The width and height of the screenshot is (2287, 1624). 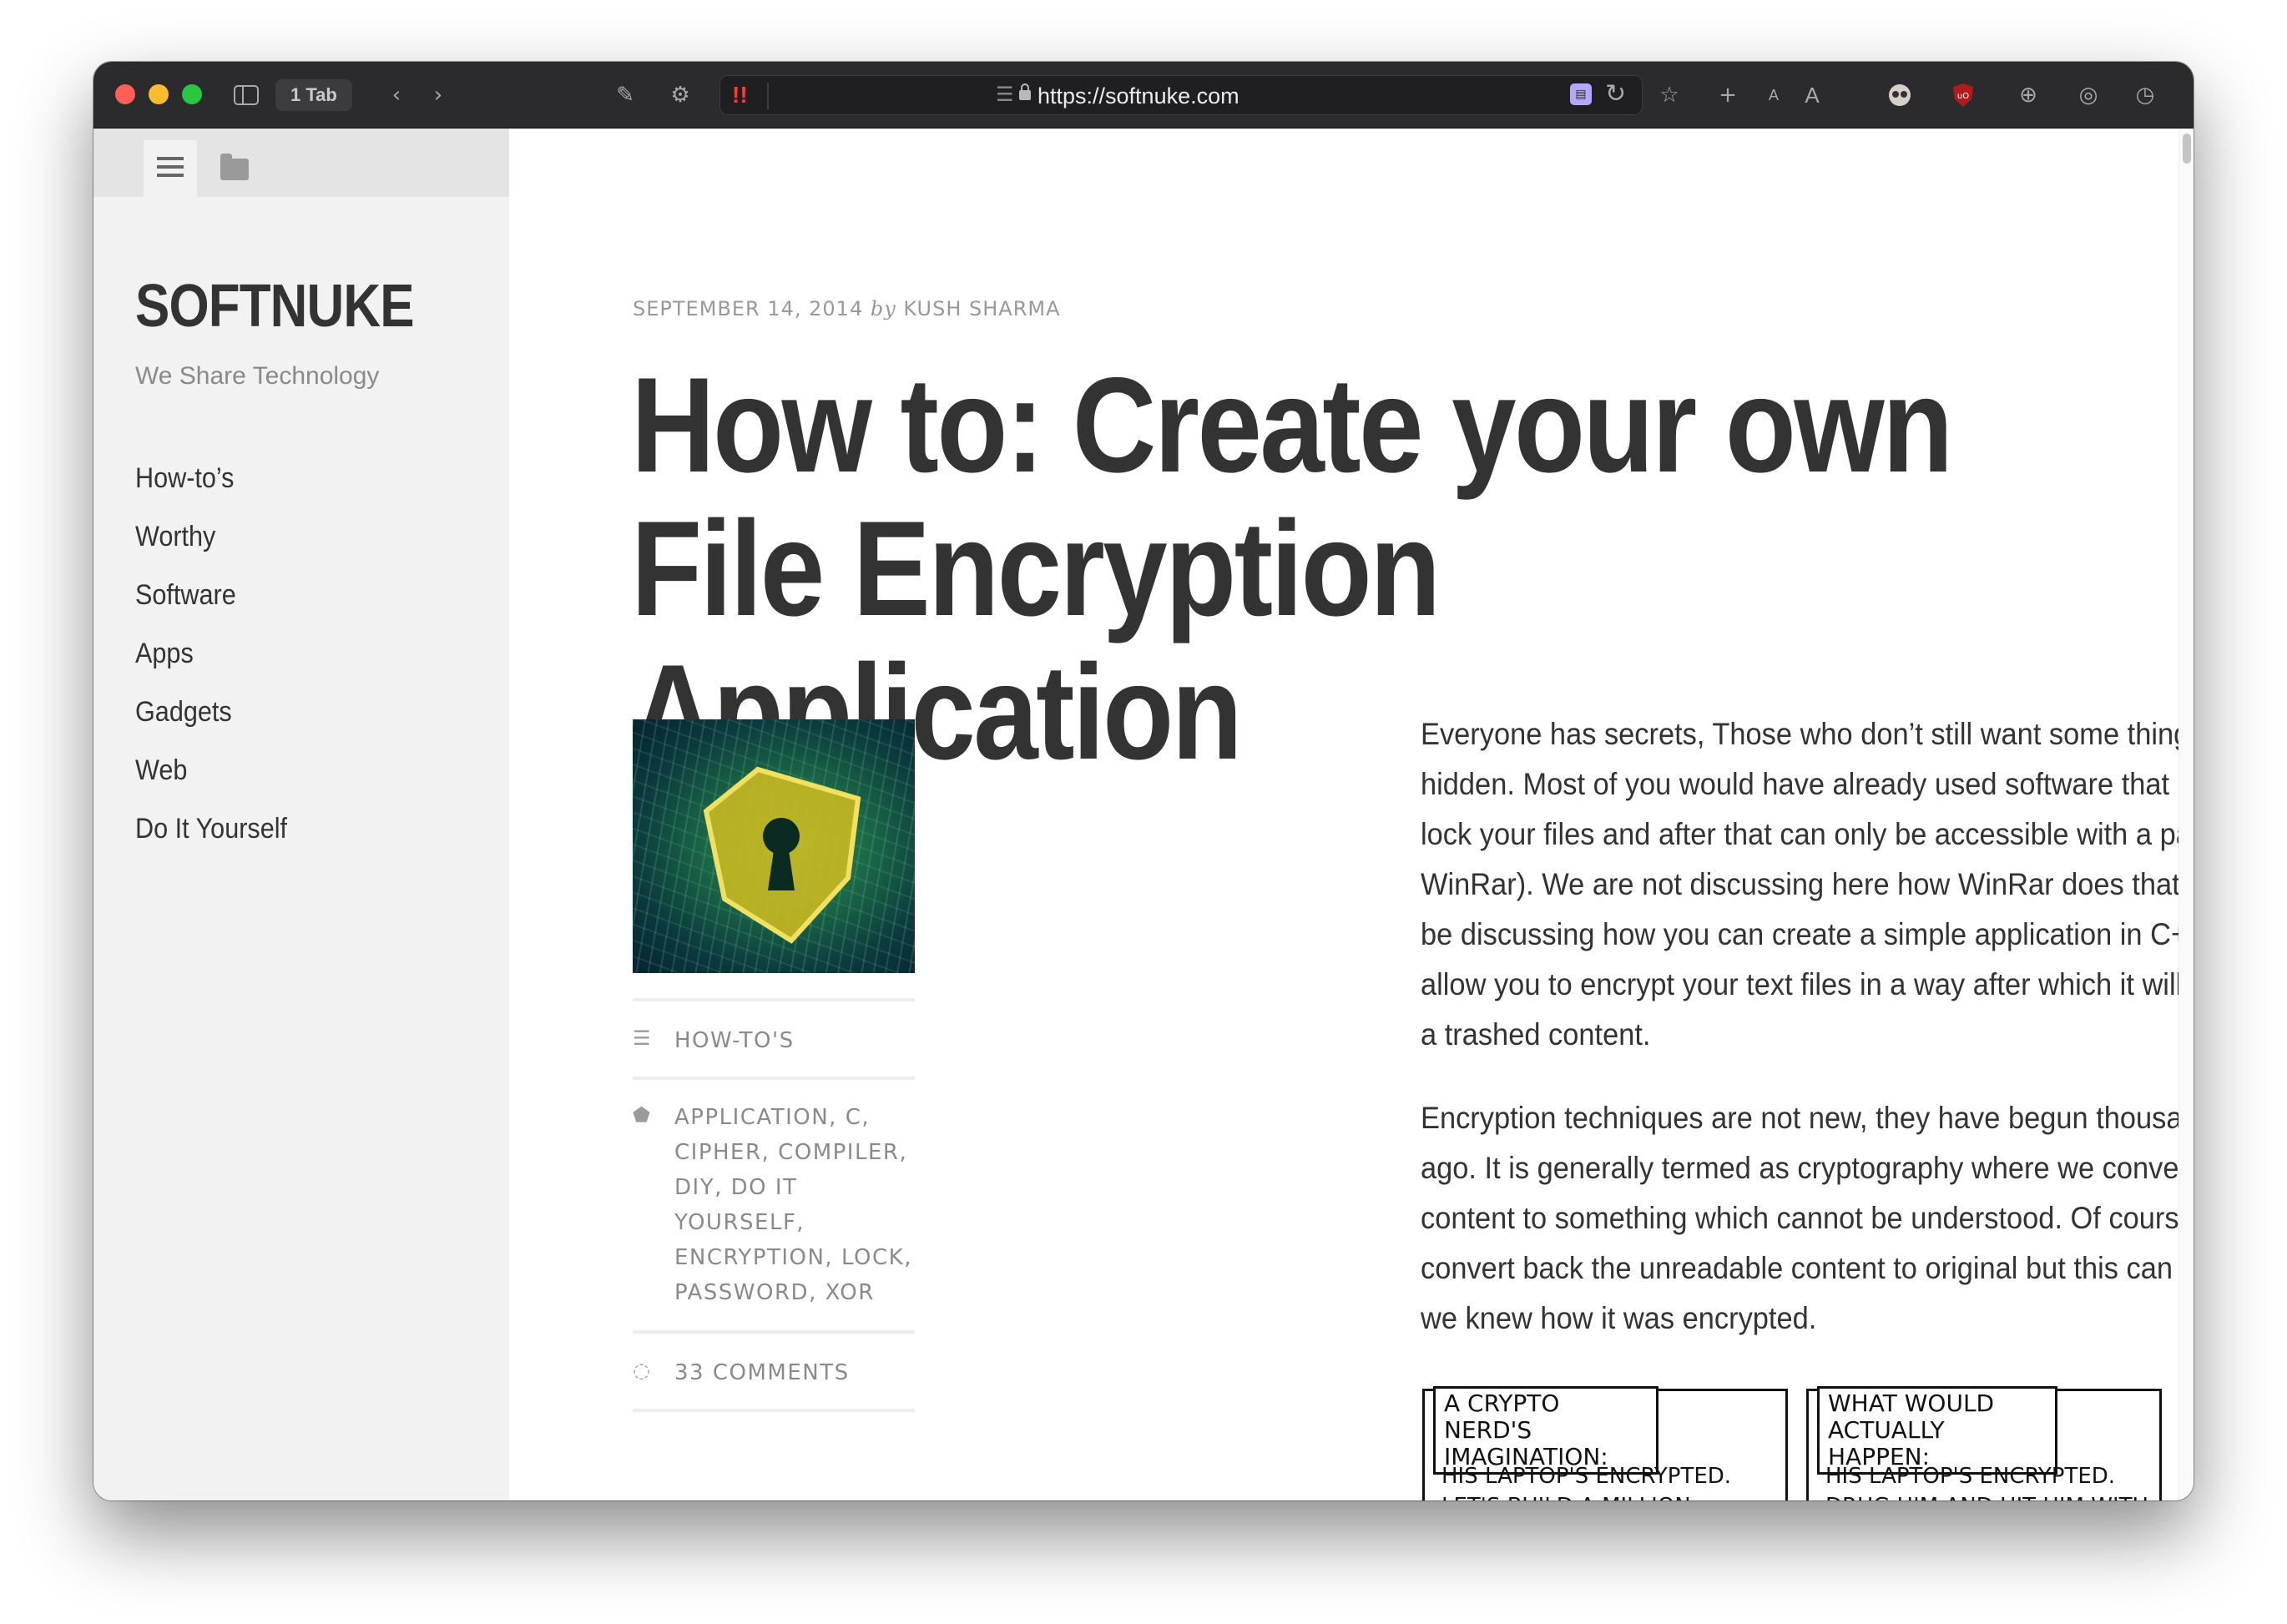 I want to click on post-category: ☰ HOW-TO'S, so click(x=774, y=1048).